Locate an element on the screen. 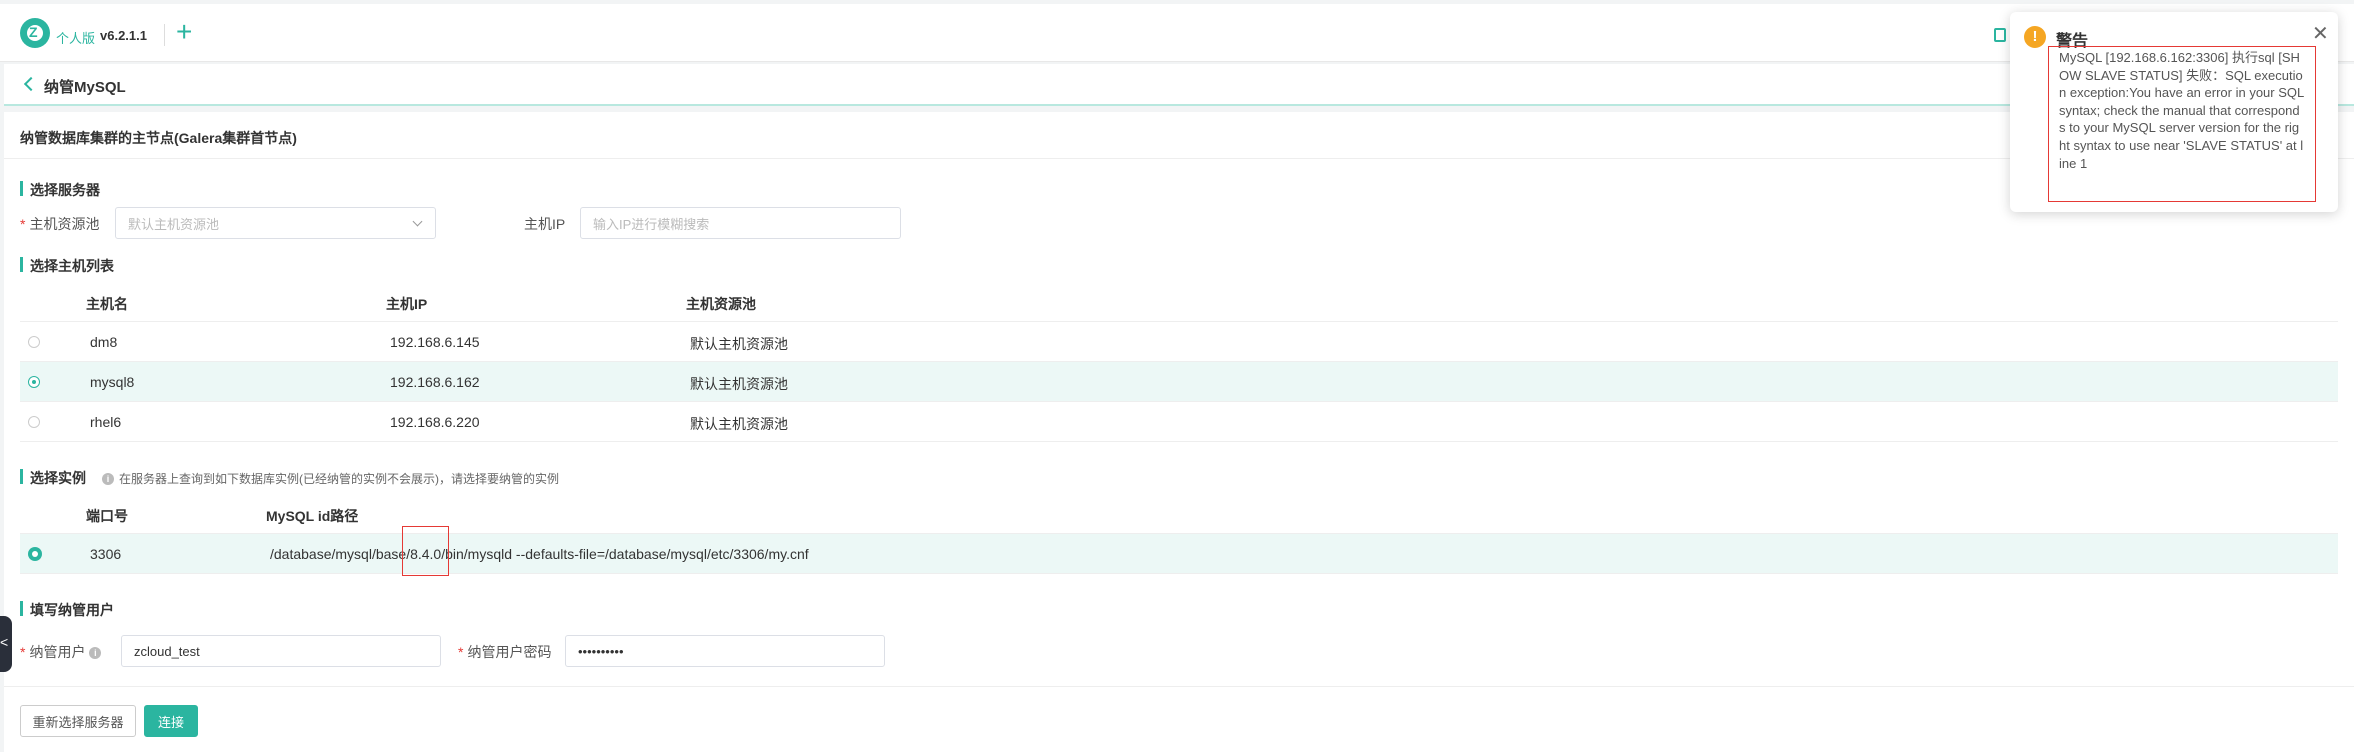 This screenshot has width=2354, height=752. side-collapse-tab: < is located at coordinates (6, 644).